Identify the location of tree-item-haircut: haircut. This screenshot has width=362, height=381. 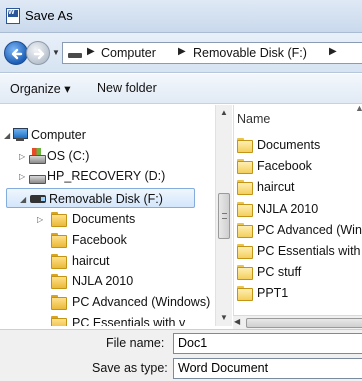
(100, 261).